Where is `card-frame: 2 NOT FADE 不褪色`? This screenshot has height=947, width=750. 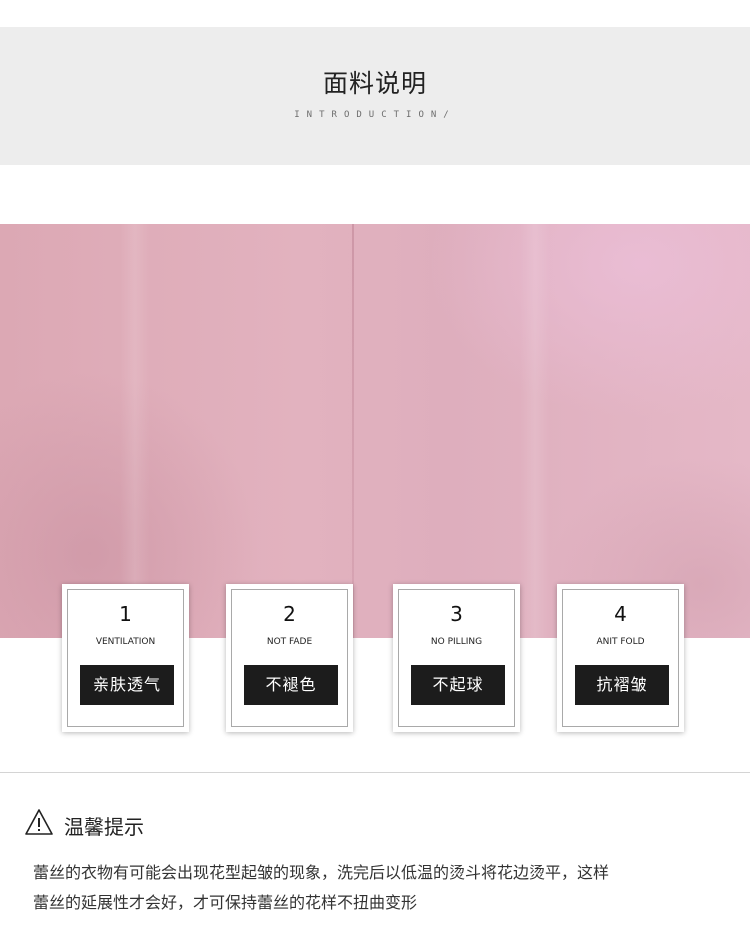
card-frame: 2 NOT FADE 不褪色 is located at coordinates (289, 658).